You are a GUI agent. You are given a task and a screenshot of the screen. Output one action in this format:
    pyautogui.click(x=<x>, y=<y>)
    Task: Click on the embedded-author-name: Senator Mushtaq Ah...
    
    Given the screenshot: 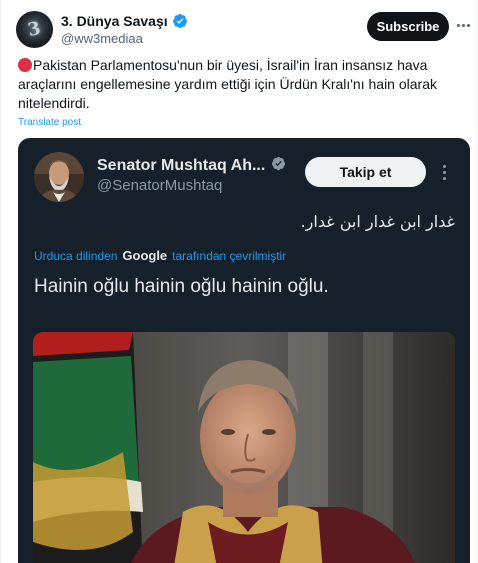 What is the action you would take?
    pyautogui.click(x=181, y=165)
    